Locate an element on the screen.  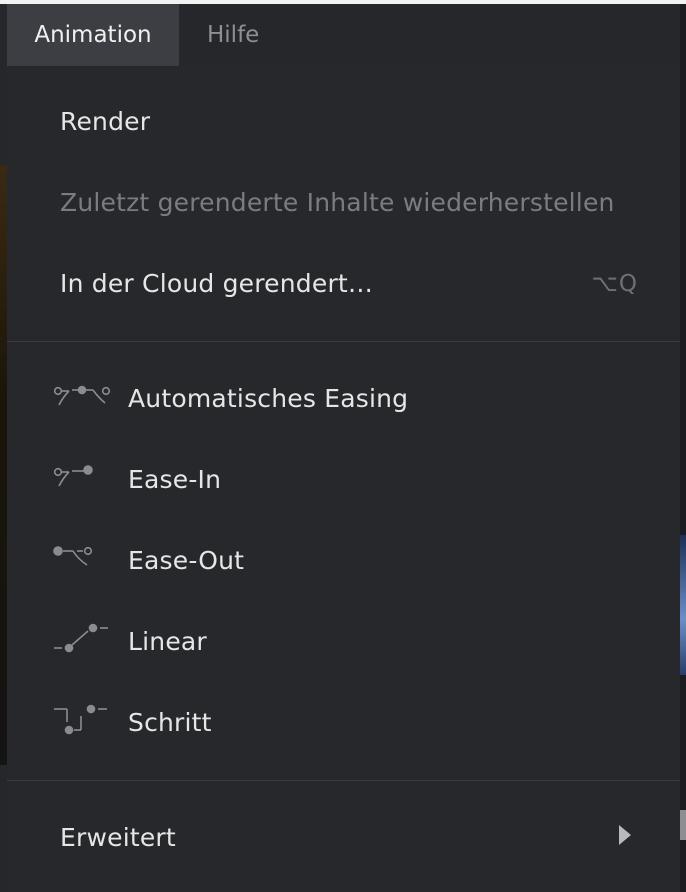
auto-easing-icon is located at coordinates (82, 395).